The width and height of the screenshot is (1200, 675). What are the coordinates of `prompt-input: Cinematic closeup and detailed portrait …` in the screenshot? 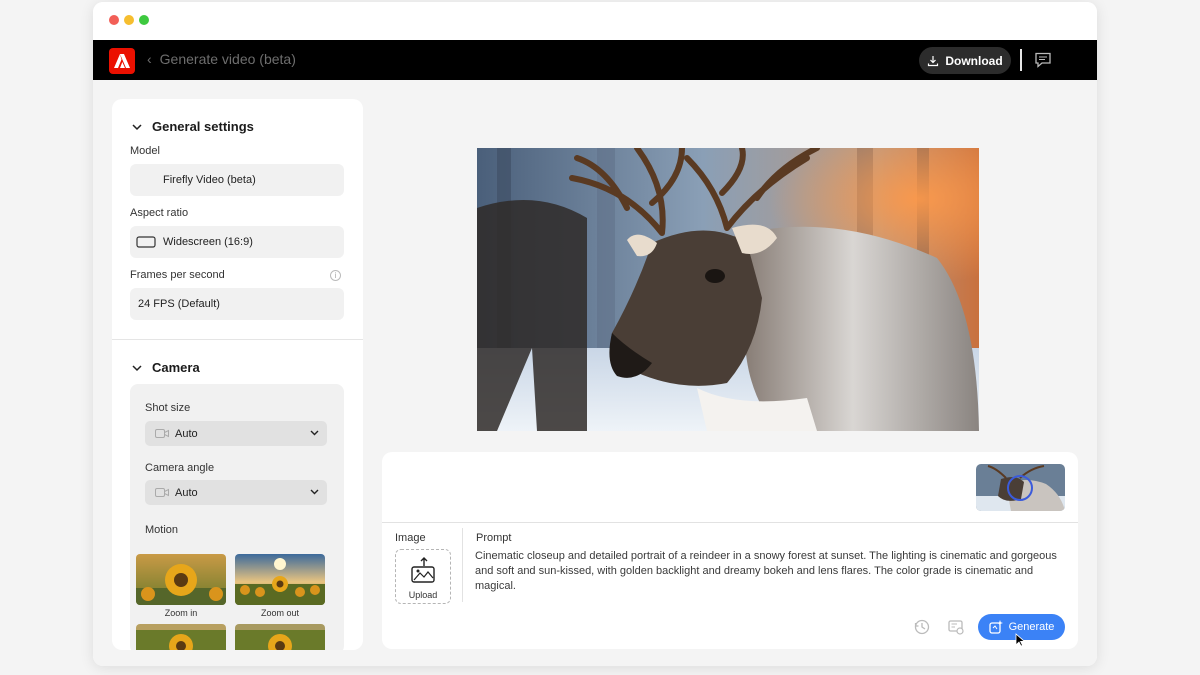 It's located at (772, 571).